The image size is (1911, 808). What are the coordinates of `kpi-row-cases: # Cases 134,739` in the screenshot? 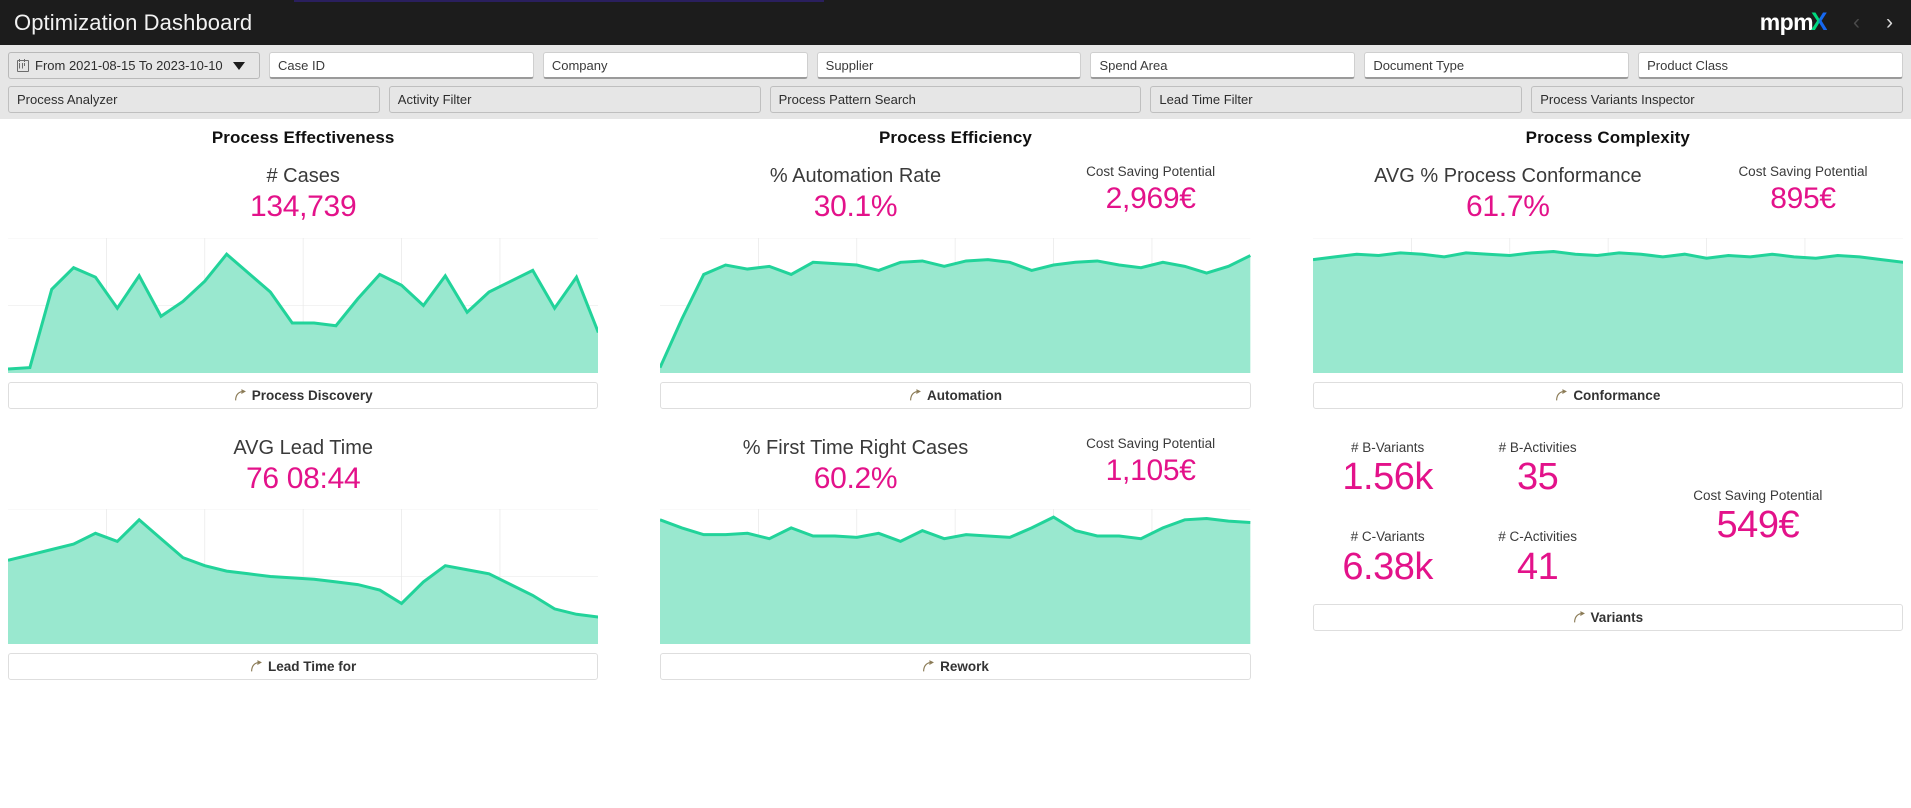 It's located at (303, 195).